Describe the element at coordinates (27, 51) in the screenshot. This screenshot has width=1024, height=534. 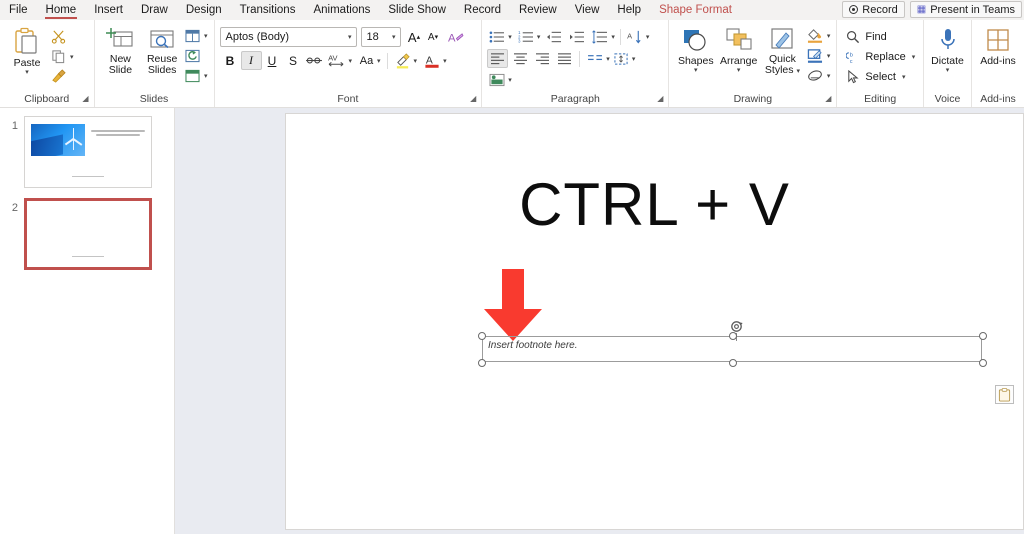
I see `paste-button: Paste ▾` at that location.